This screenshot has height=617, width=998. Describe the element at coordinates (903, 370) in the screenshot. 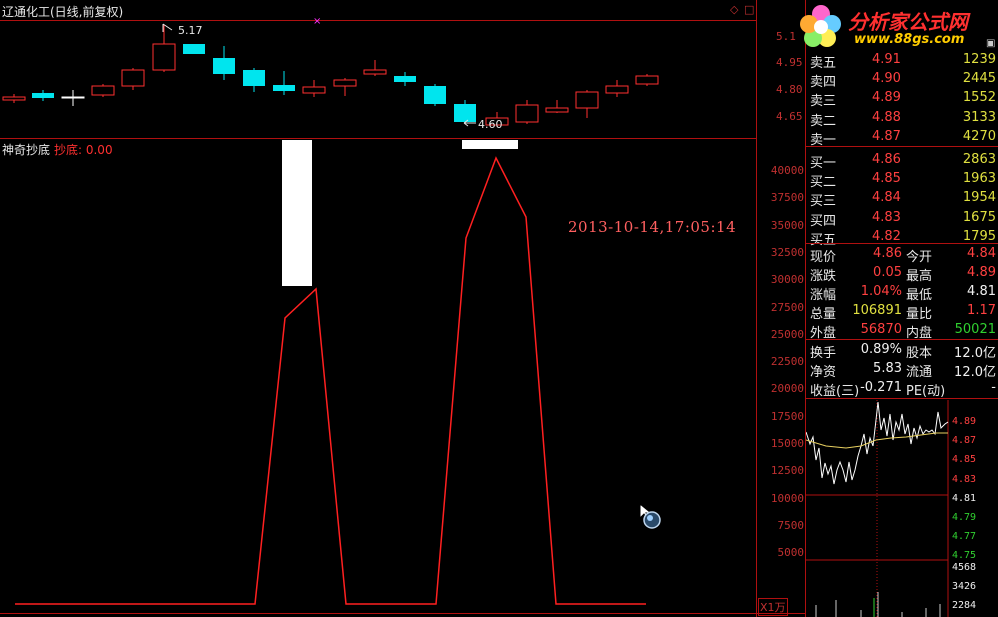

I see `stats-row: 净资 5.83 流通 12.0亿` at that location.